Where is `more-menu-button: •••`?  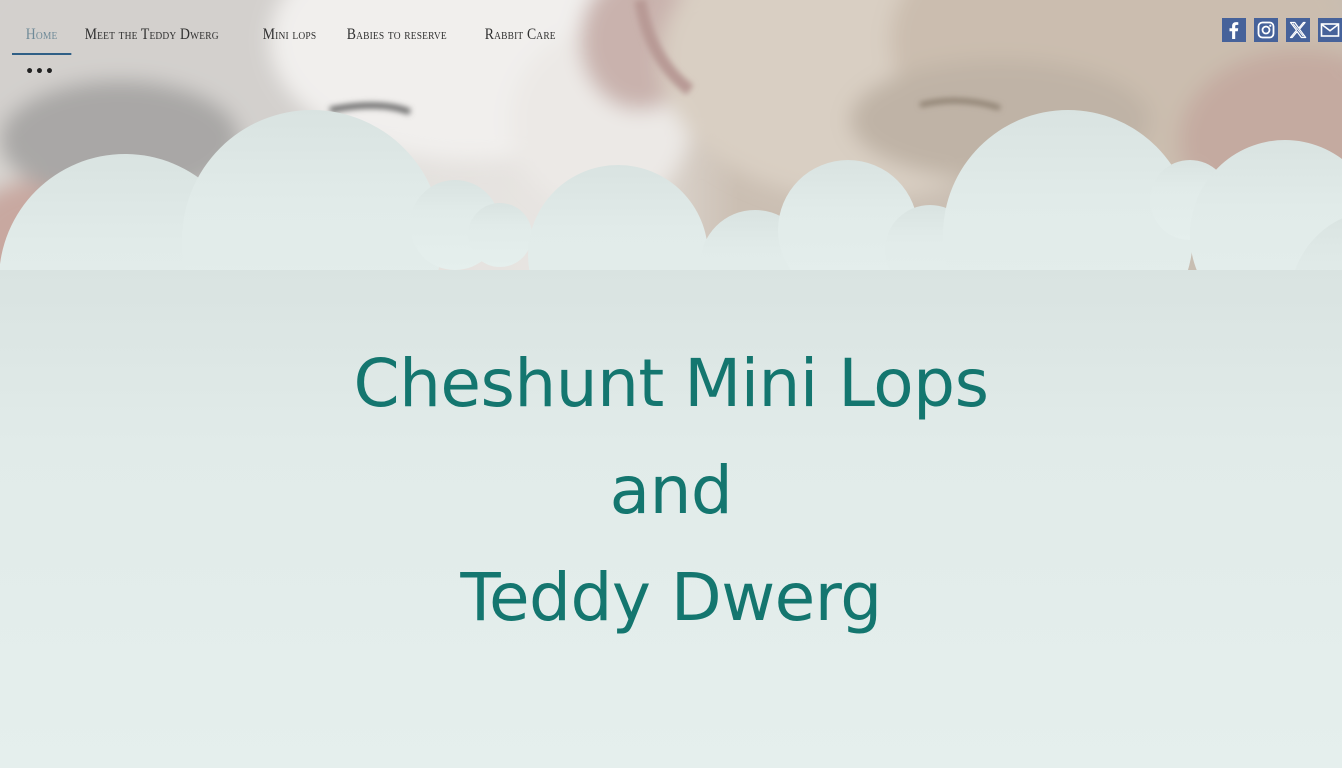
more-menu-button: ••• is located at coordinates (40, 72).